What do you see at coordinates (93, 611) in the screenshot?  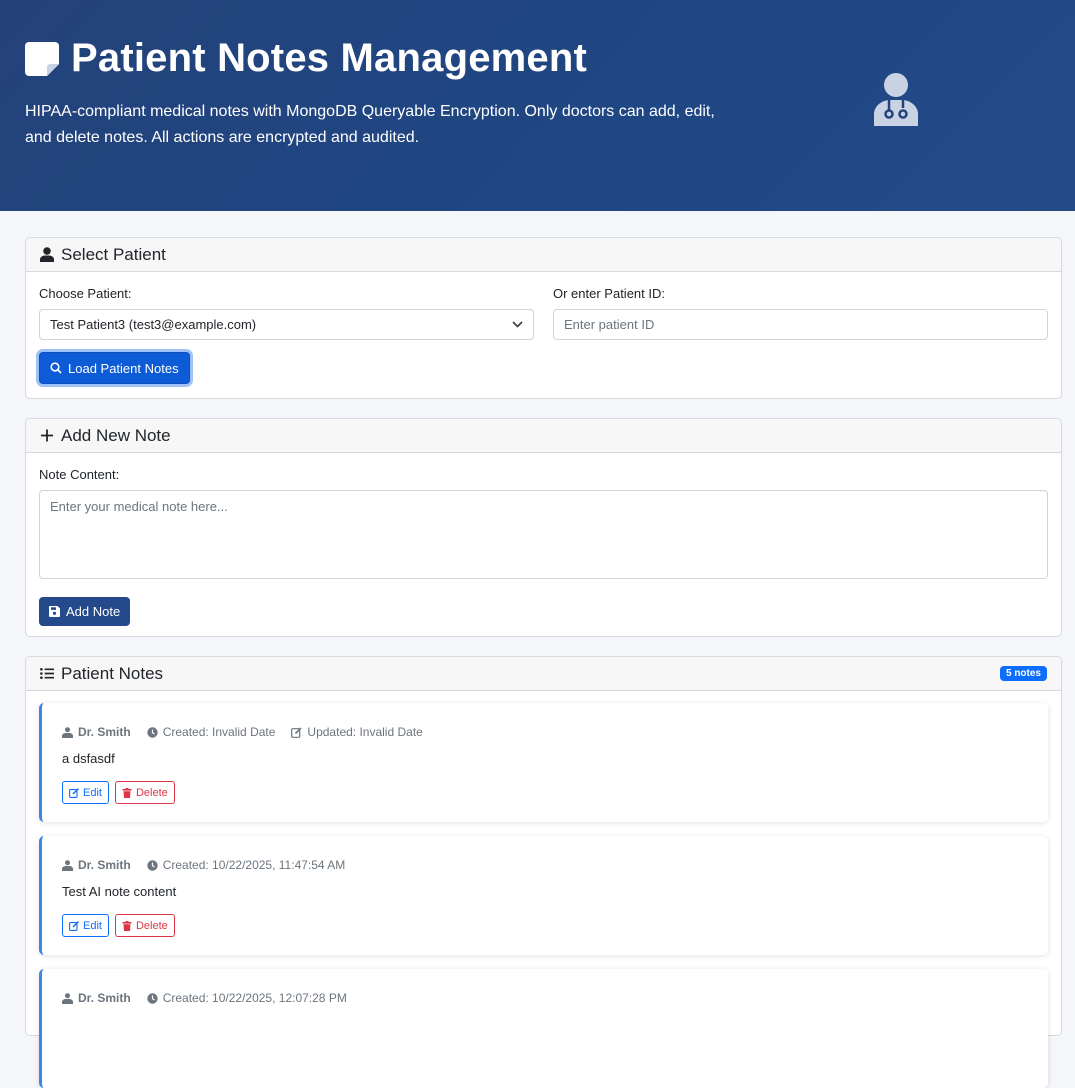 I see `add-note-label: Add Note` at bounding box center [93, 611].